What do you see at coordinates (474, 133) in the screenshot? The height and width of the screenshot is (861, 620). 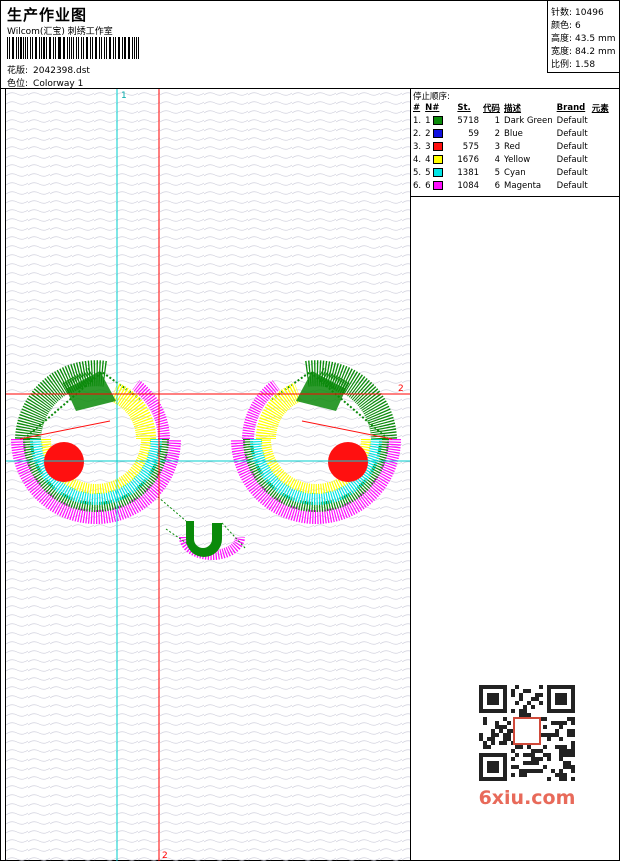 I see `row-stitches: 59` at bounding box center [474, 133].